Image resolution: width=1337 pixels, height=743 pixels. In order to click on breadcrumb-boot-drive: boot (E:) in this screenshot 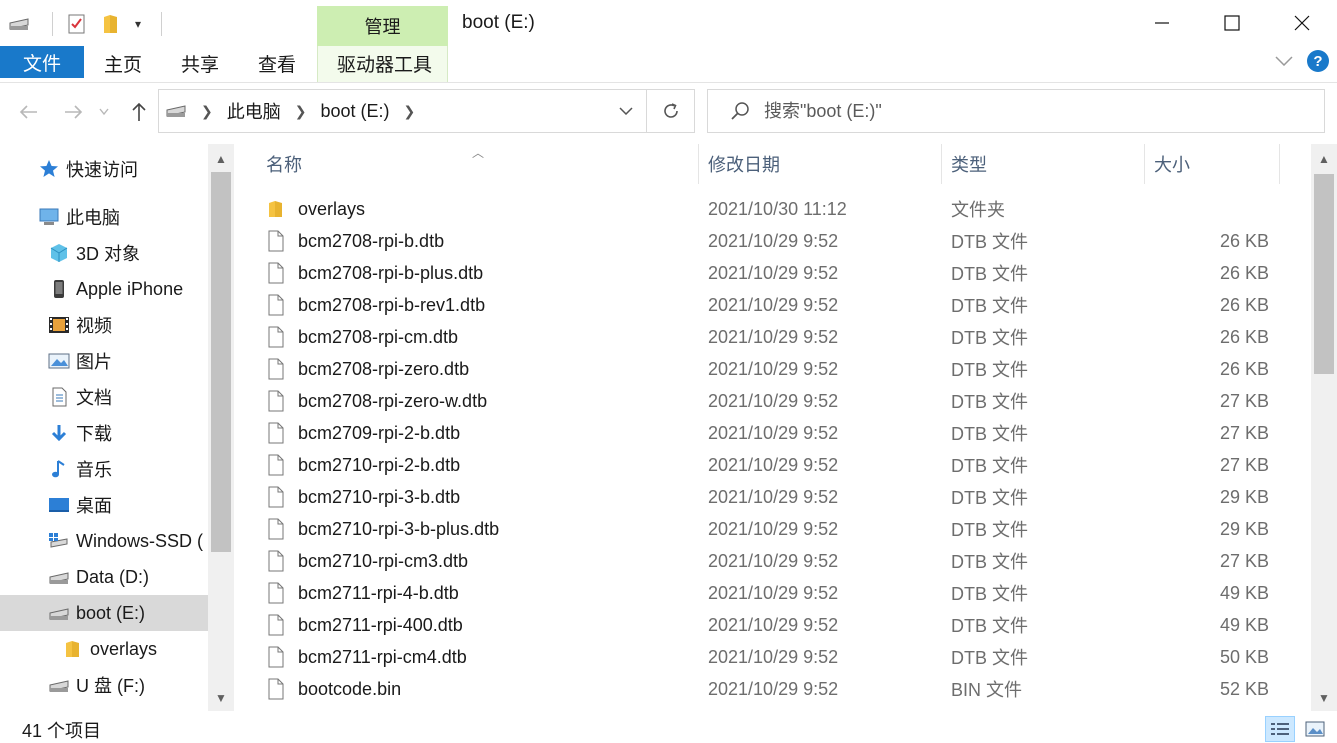, I will do `click(354, 111)`.